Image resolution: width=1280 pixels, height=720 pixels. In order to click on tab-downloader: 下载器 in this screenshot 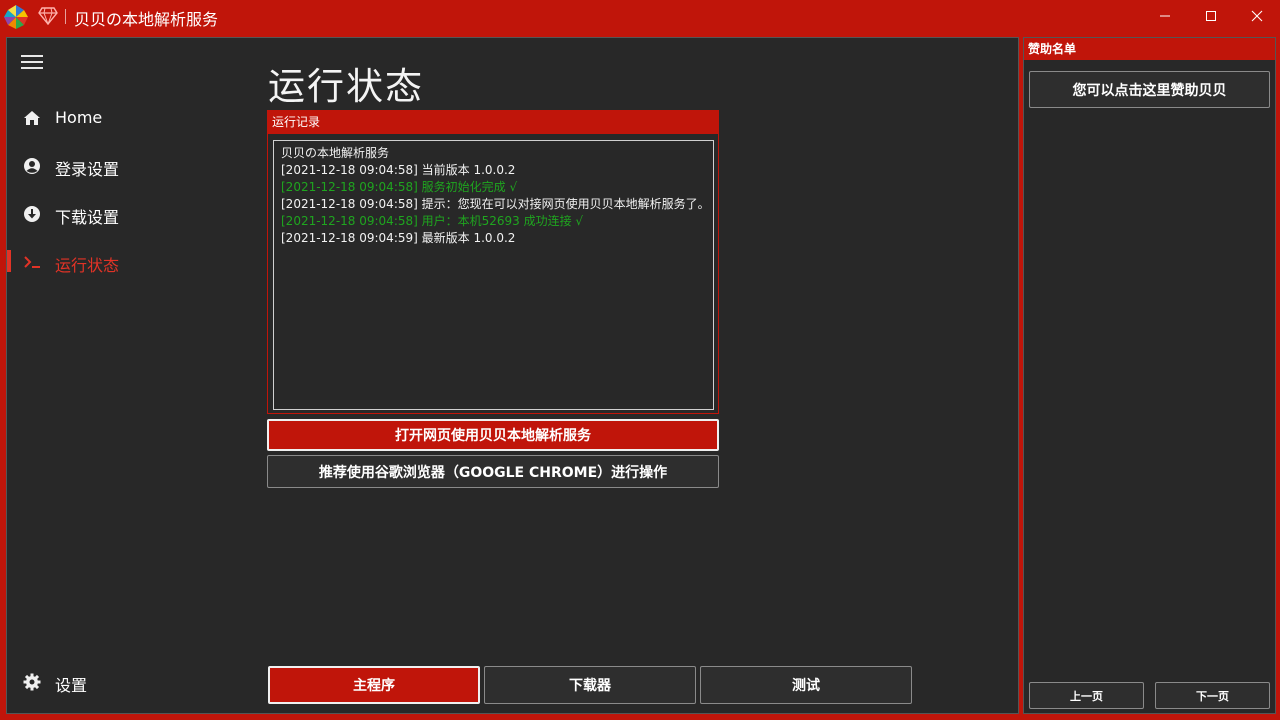, I will do `click(590, 685)`.